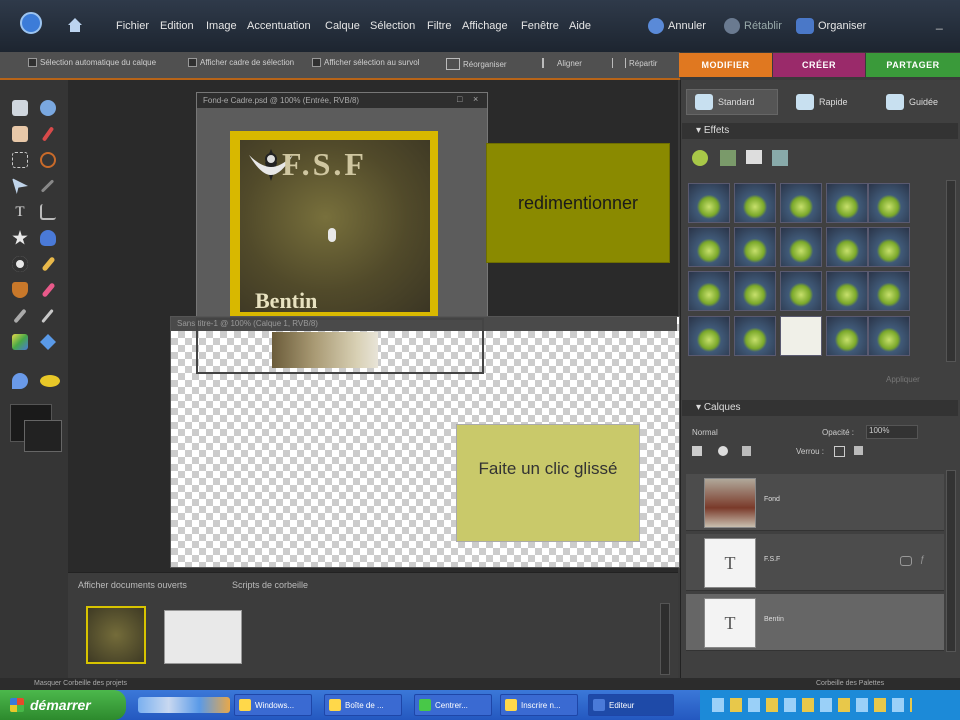  What do you see at coordinates (20, 108) in the screenshot?
I see `move-tool-icon` at bounding box center [20, 108].